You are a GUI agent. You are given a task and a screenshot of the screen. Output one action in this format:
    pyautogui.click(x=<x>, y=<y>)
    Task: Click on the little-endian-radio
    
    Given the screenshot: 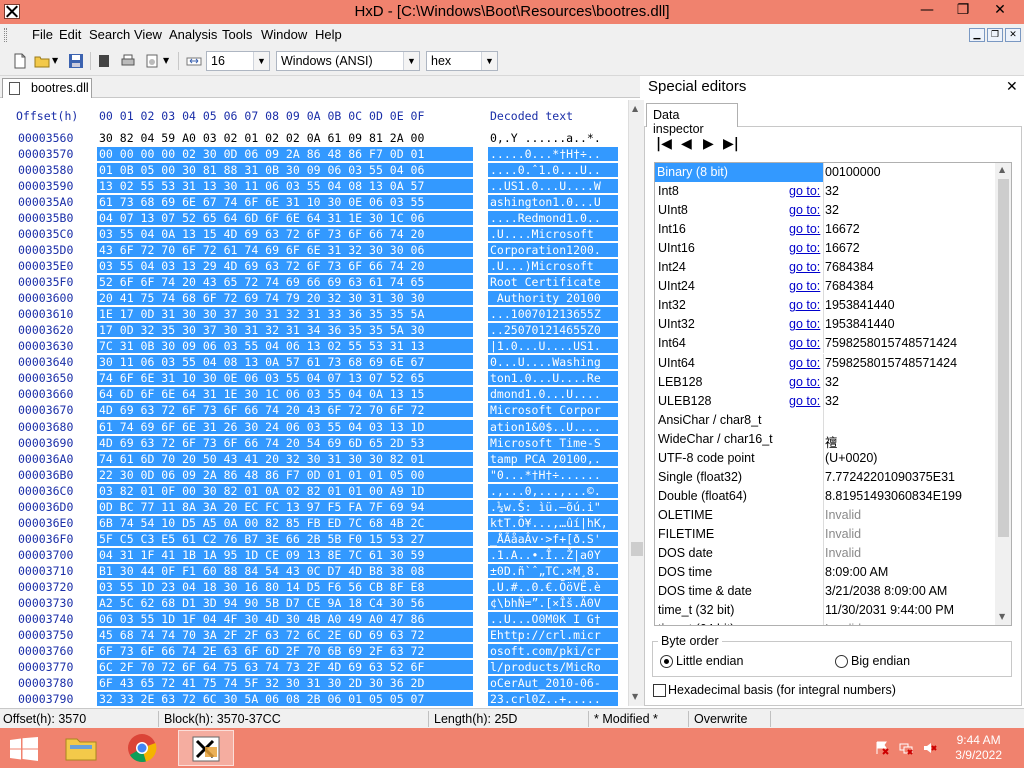 What is the action you would take?
    pyautogui.click(x=666, y=661)
    